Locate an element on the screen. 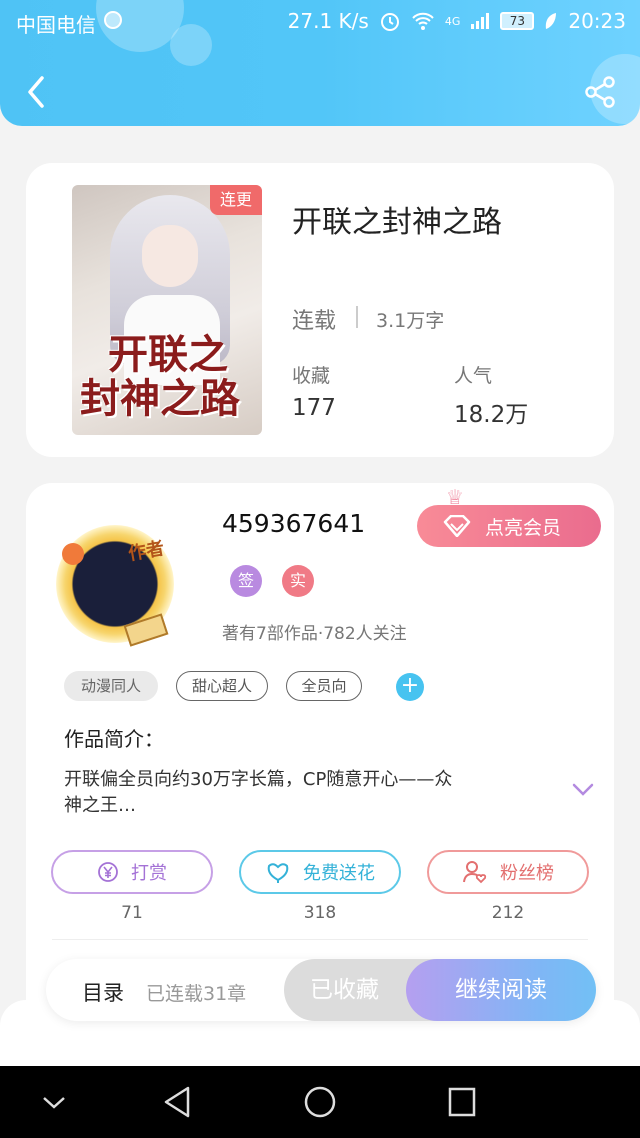  yen-icon is located at coordinates (108, 872).